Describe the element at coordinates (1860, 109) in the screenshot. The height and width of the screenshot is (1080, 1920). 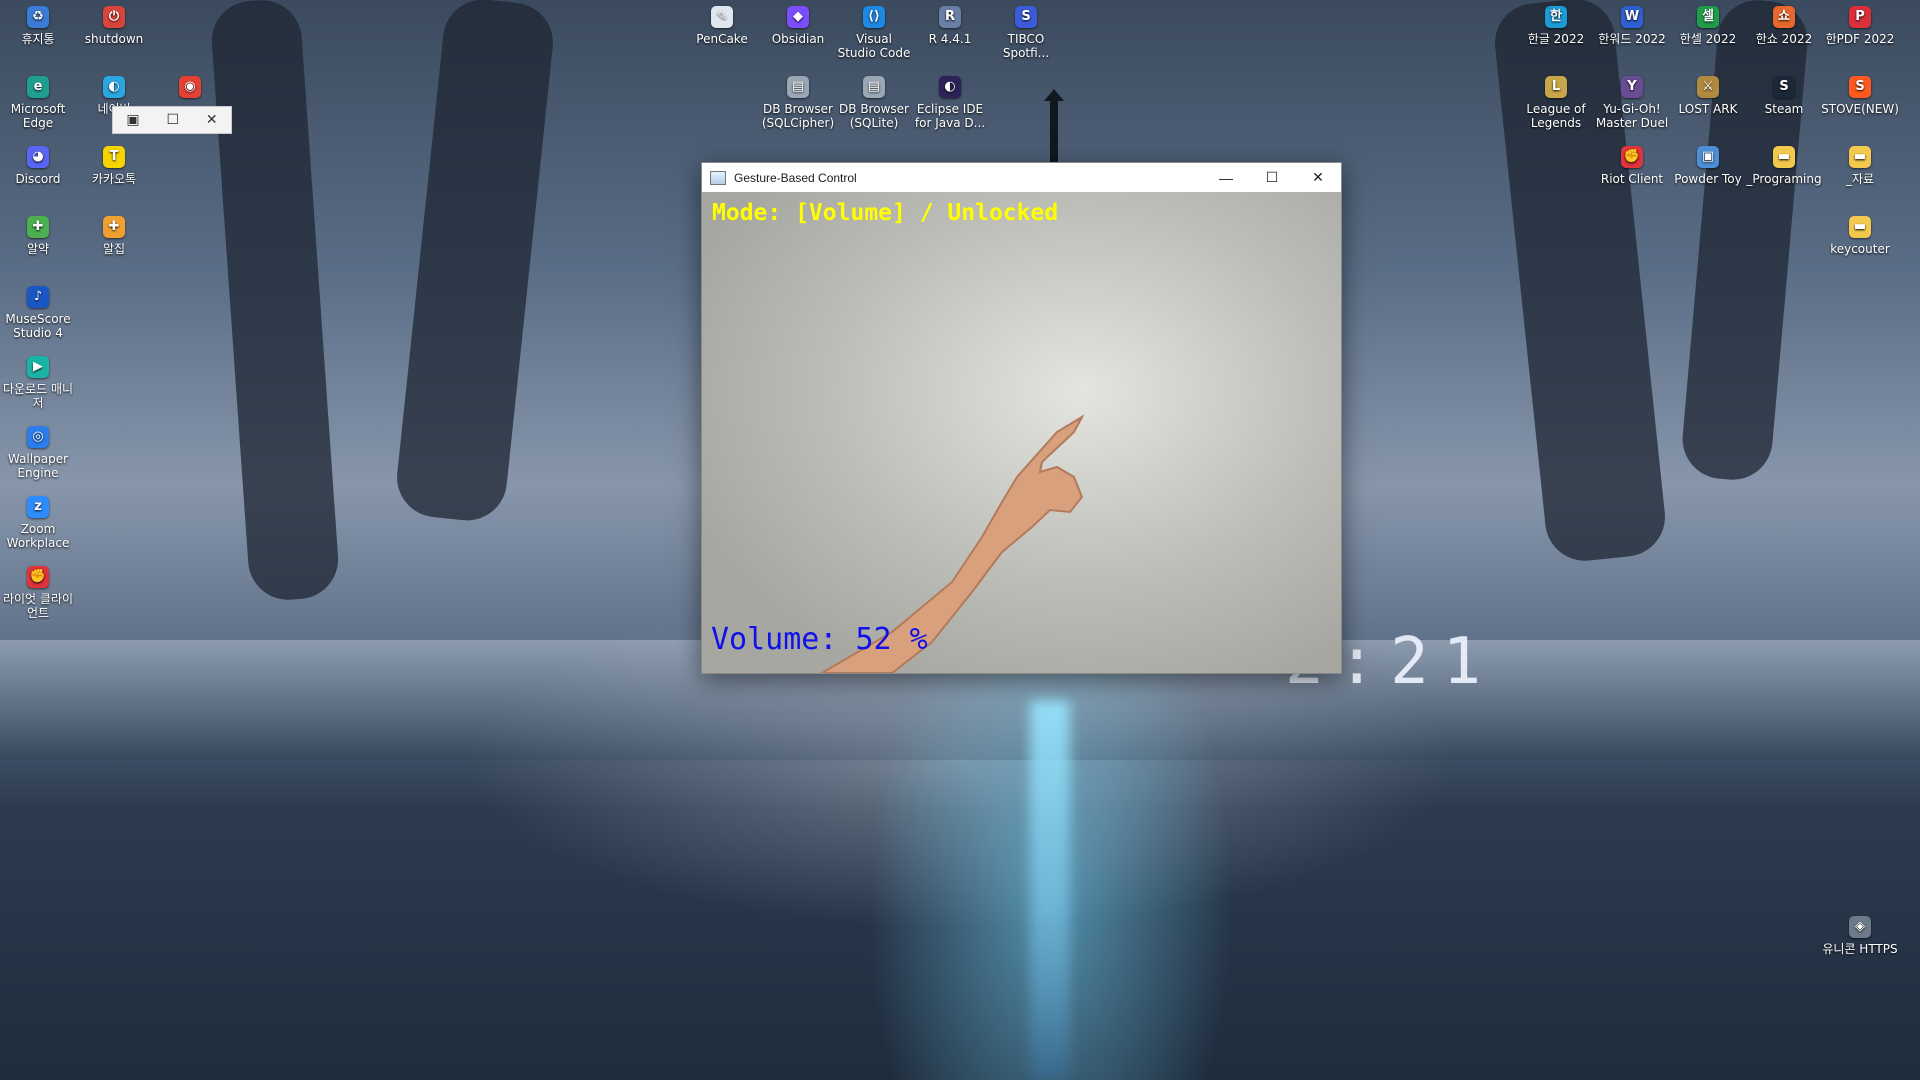
I see `desktop-icon-label: STOVE(NEW)` at that location.